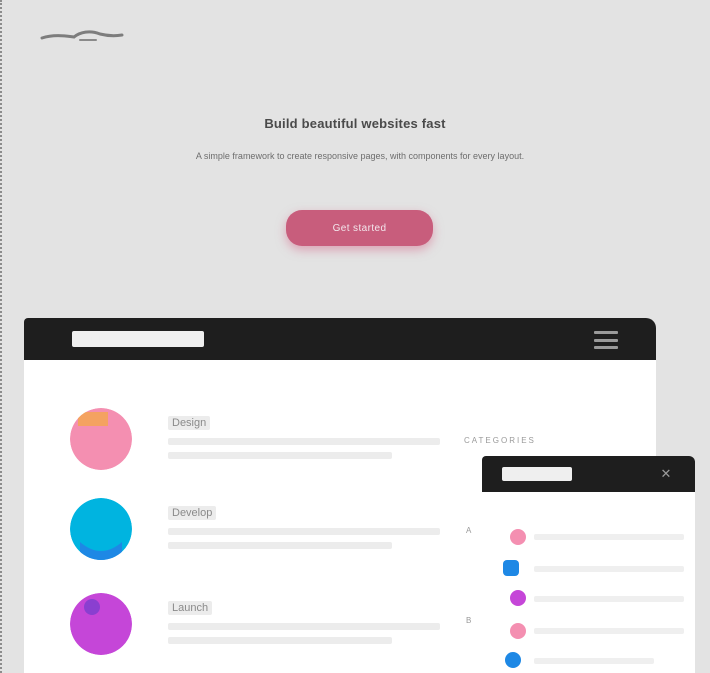 The image size is (710, 673). I want to click on feature-title: Develop, so click(192, 513).